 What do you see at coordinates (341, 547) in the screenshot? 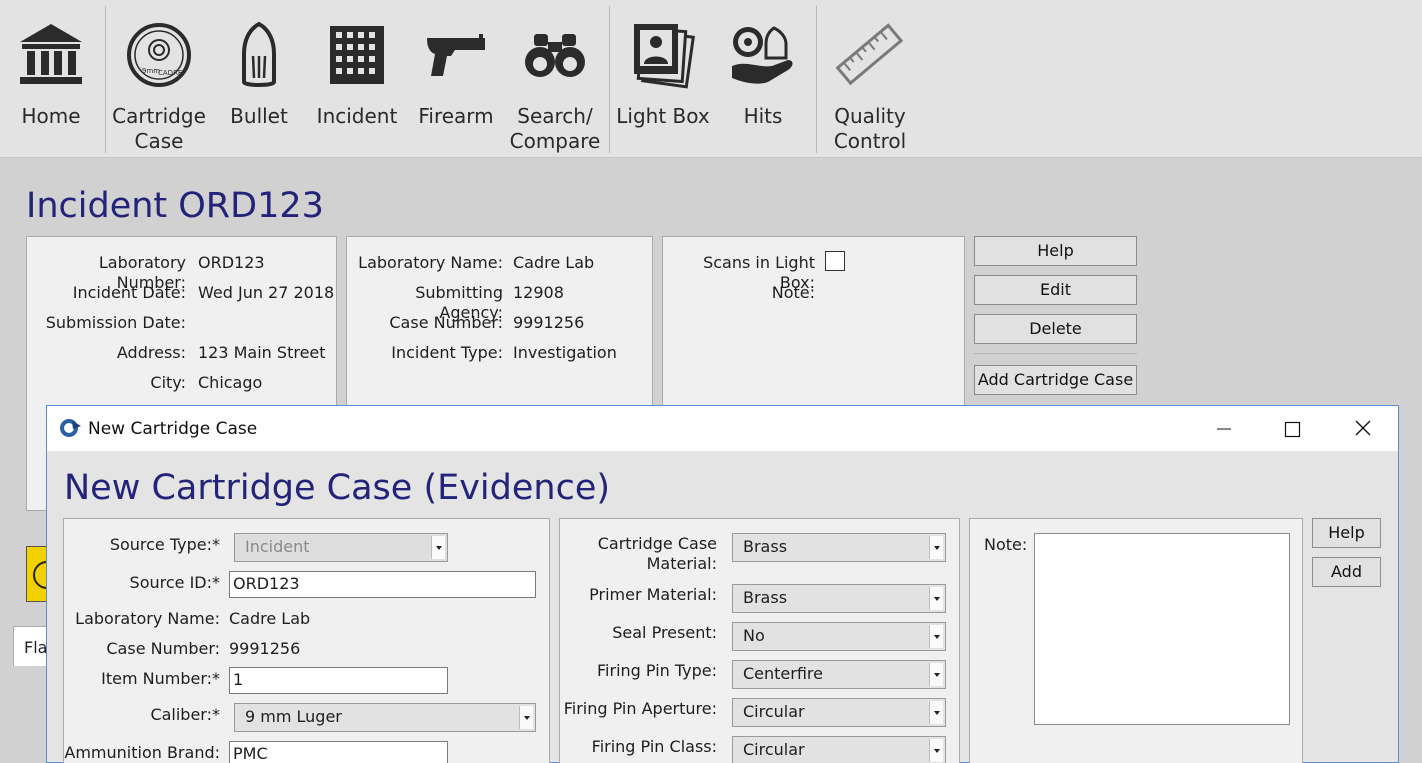
I see `source-type-select: Incident` at bounding box center [341, 547].